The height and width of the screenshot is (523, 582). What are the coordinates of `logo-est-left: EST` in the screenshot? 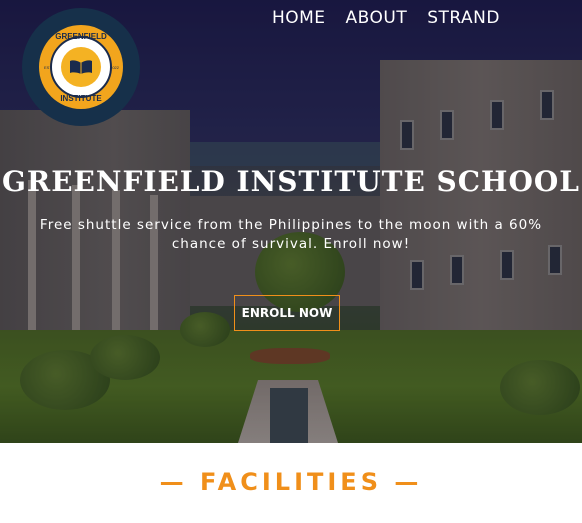 It's located at (48, 67).